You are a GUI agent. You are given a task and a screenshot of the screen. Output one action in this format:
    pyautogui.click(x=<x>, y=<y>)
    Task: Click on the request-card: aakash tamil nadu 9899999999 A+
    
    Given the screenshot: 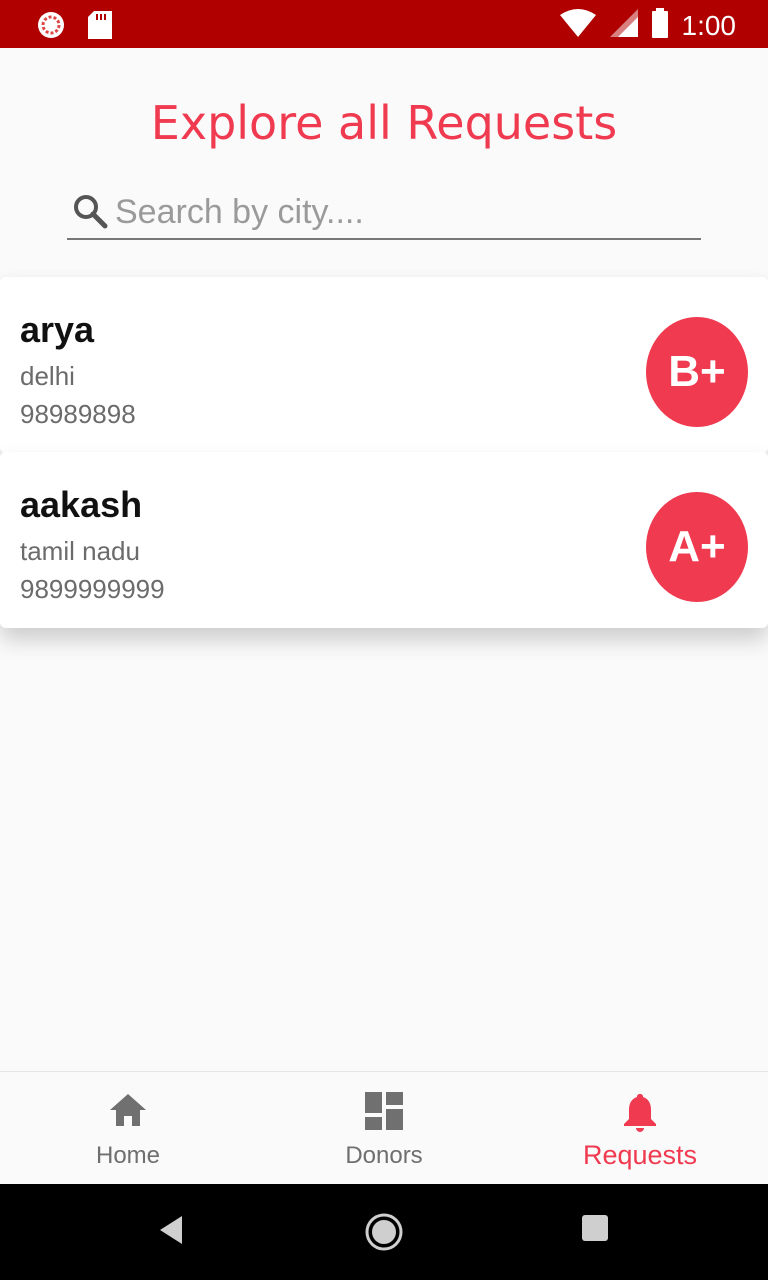 What is the action you would take?
    pyautogui.click(x=384, y=540)
    